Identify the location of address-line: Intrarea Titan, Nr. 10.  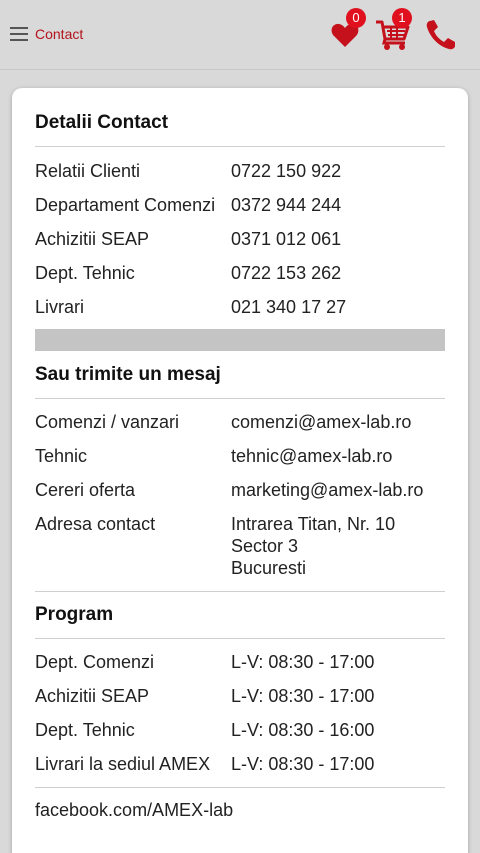
(313, 524).